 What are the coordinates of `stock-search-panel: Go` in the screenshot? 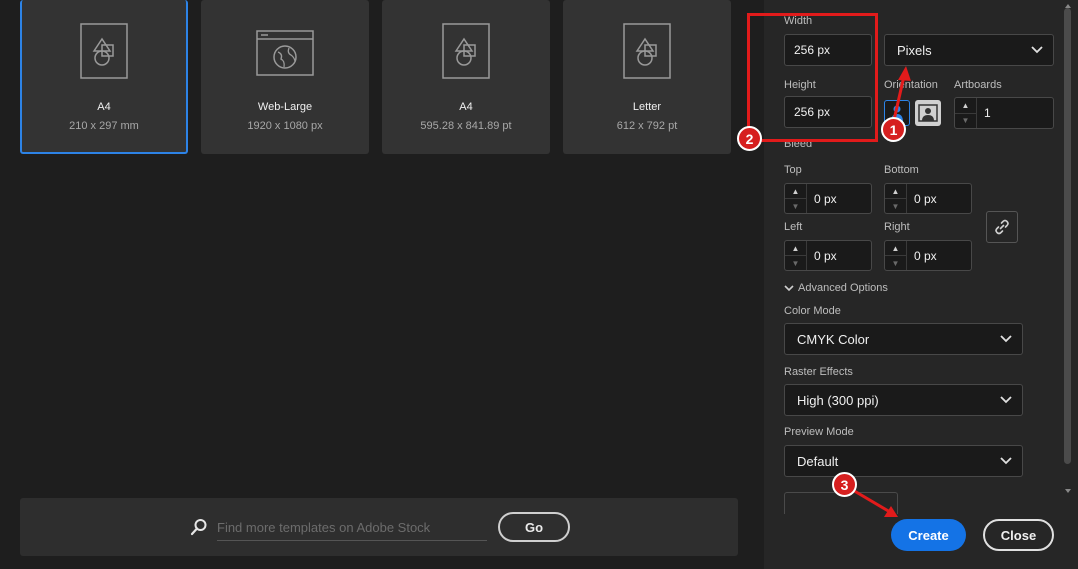 It's located at (379, 527).